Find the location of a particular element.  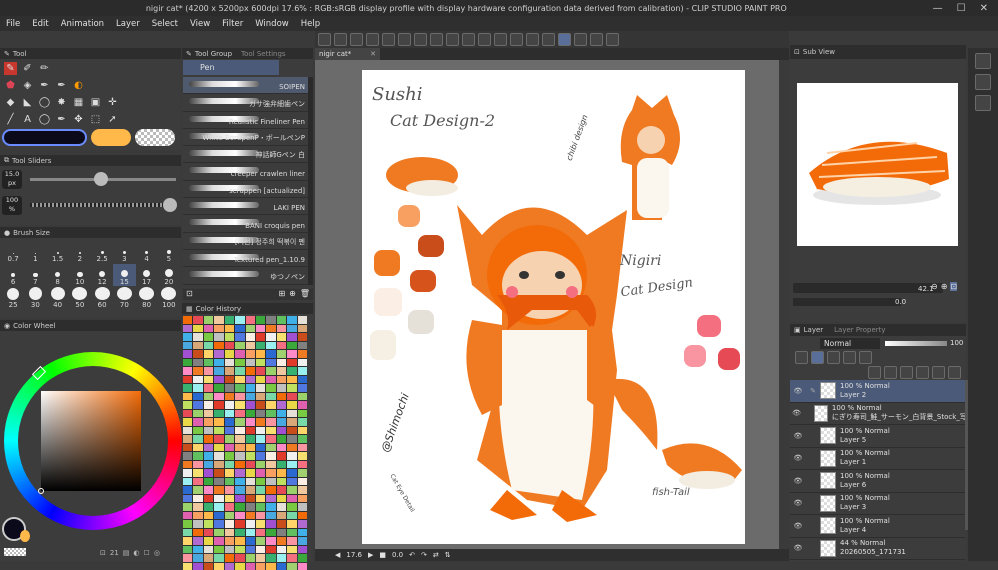

navigator-icon is located at coordinates (983, 103).